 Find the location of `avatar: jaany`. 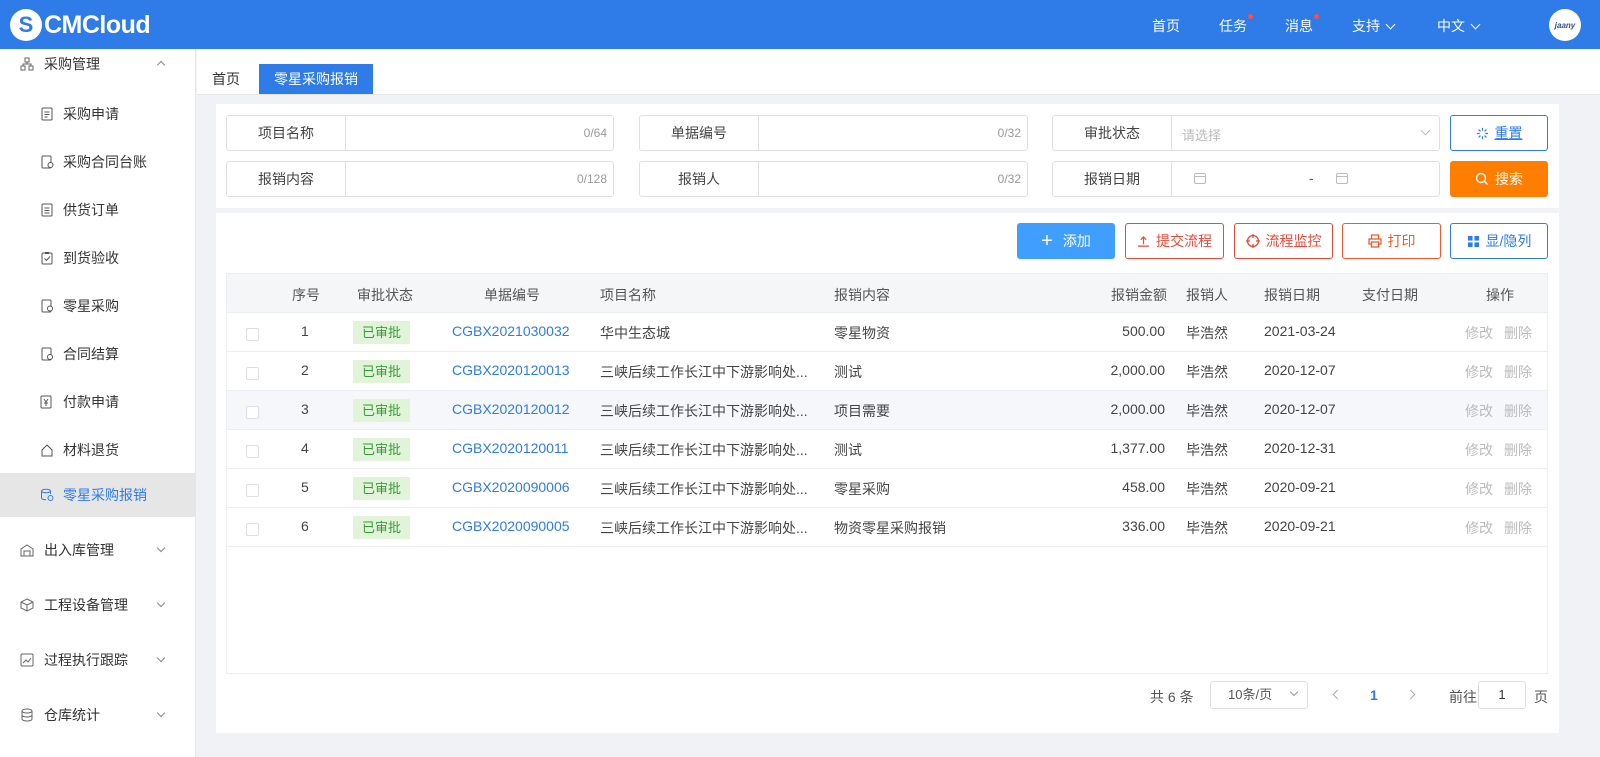

avatar: jaany is located at coordinates (1565, 25).